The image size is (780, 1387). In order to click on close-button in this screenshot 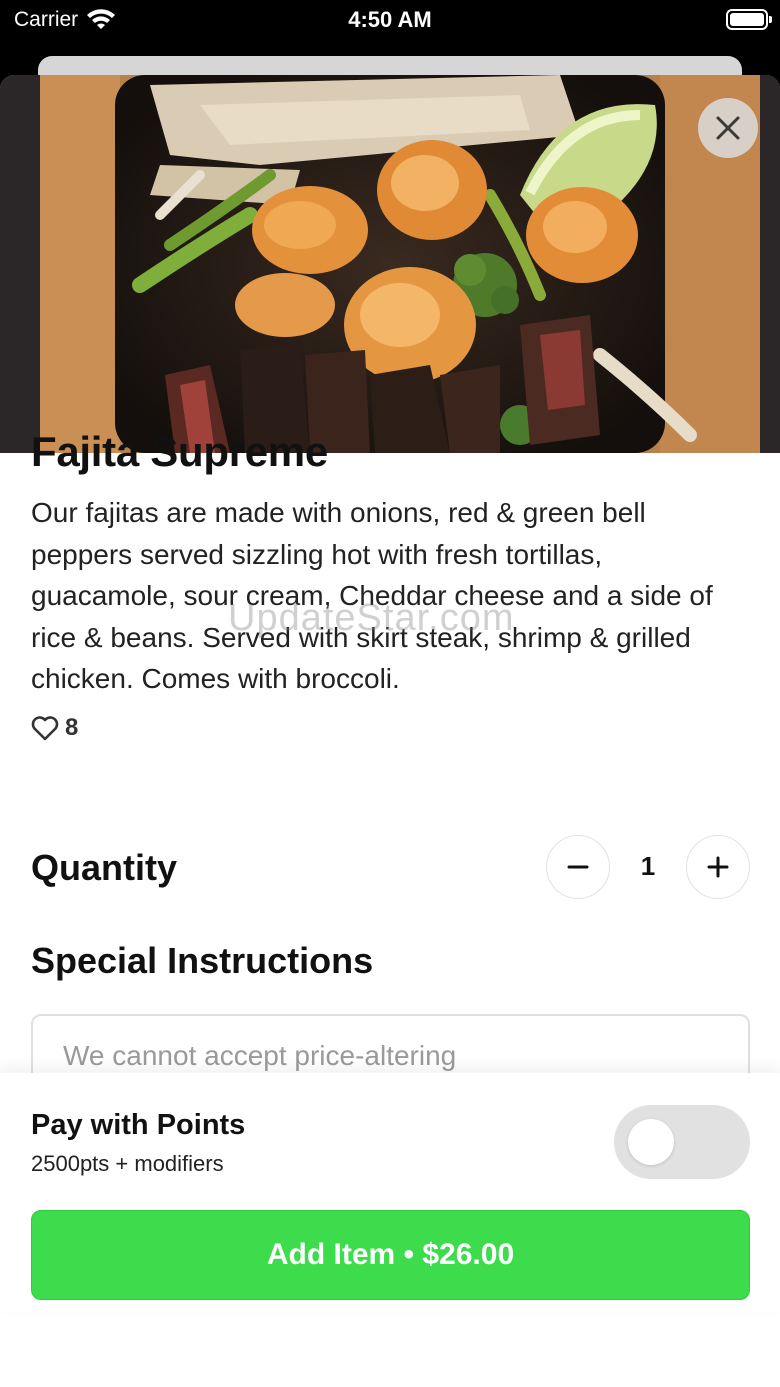, I will do `click(728, 128)`.